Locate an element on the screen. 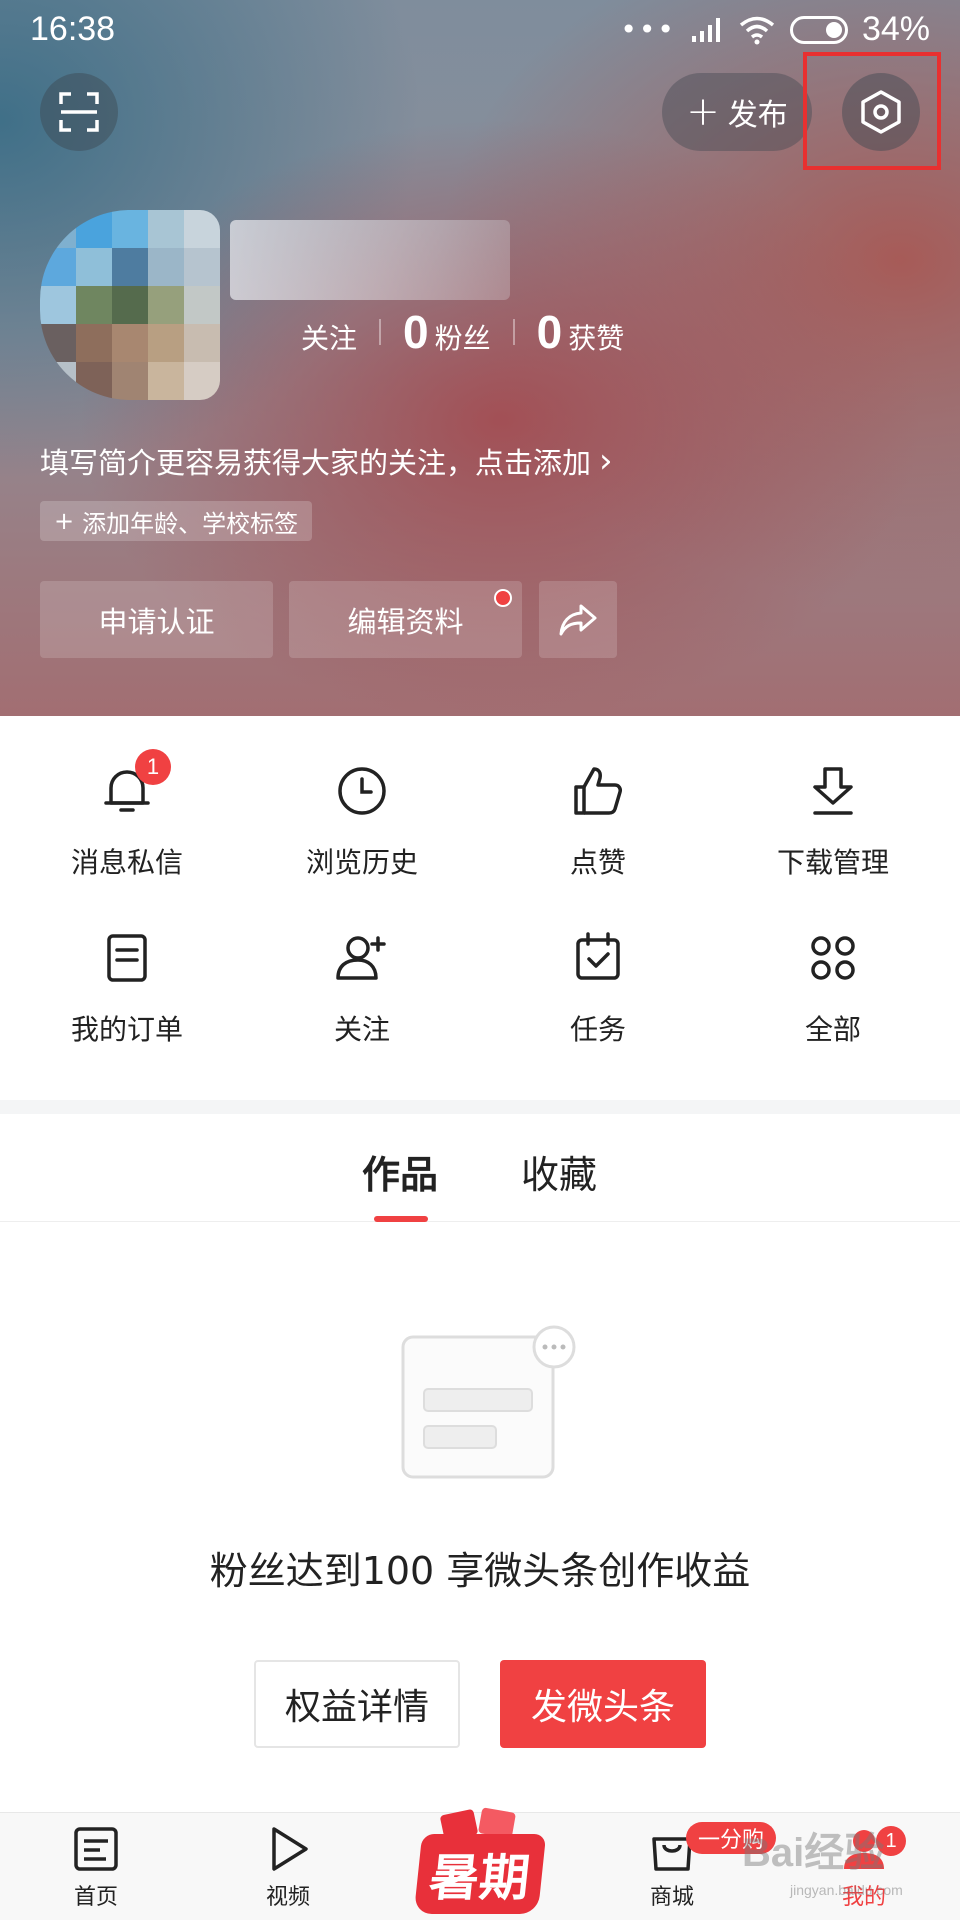 Image resolution: width=960 pixels, height=1920 pixels. verify-label: 申请认证 is located at coordinates (156, 621).